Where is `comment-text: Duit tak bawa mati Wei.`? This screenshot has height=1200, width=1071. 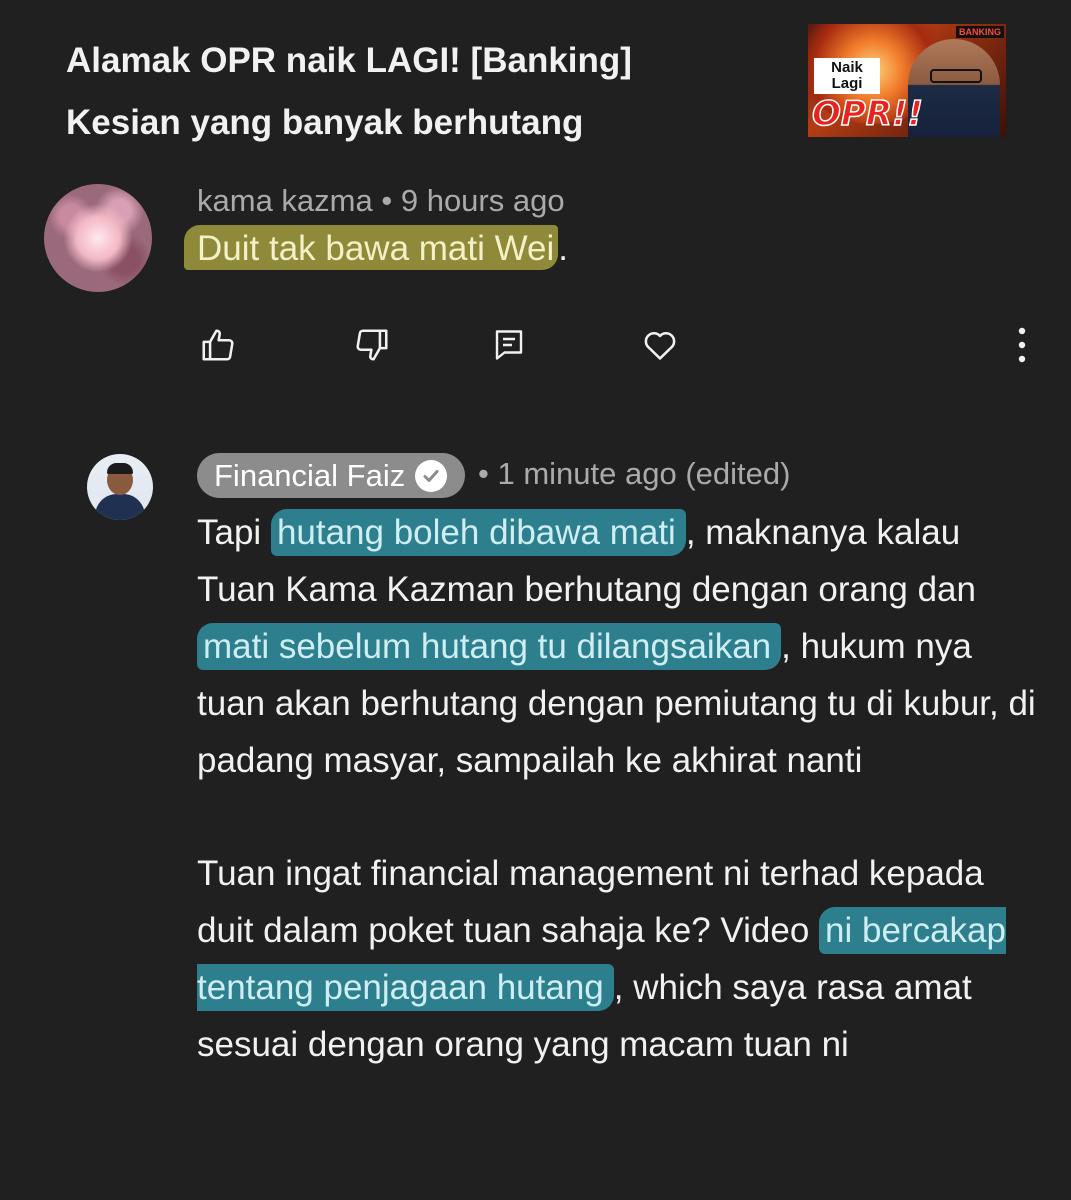 comment-text: Duit tak bawa mati Wei. is located at coordinates (376, 247).